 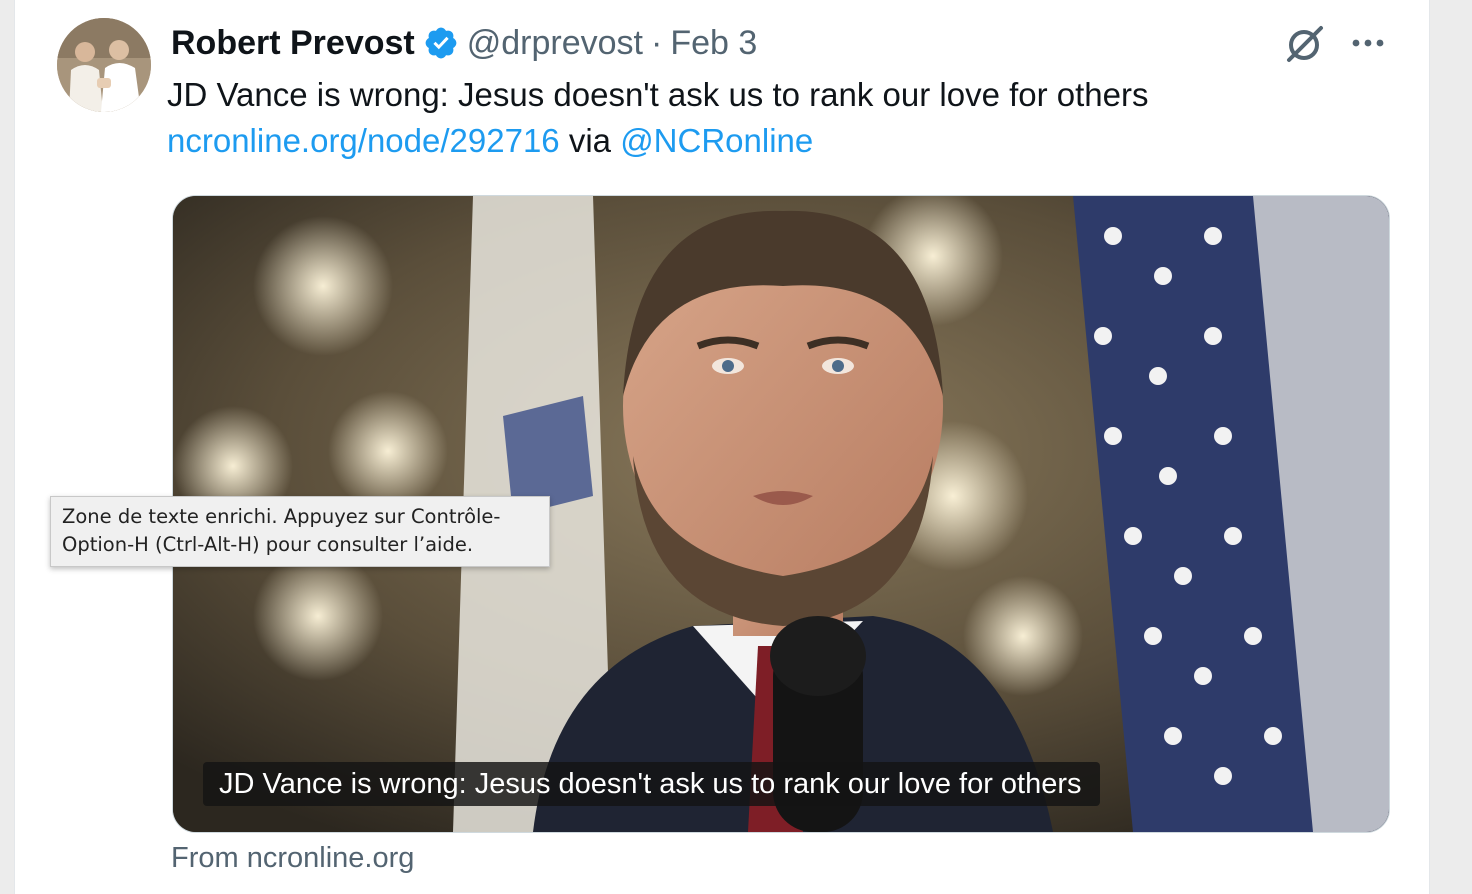 What do you see at coordinates (464, 43) in the screenshot?
I see `tweet-header: Robert Prevost @drprevost · Feb 3` at bounding box center [464, 43].